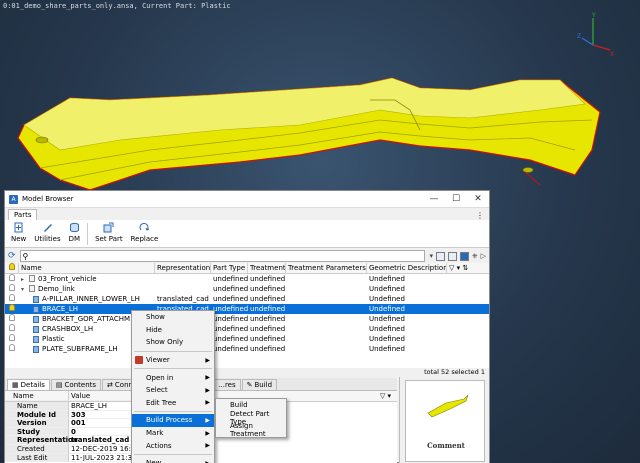 This screenshot has width=640, height=463. What do you see at coordinates (37, 449) in the screenshot?
I see `property-name: Created` at bounding box center [37, 449].